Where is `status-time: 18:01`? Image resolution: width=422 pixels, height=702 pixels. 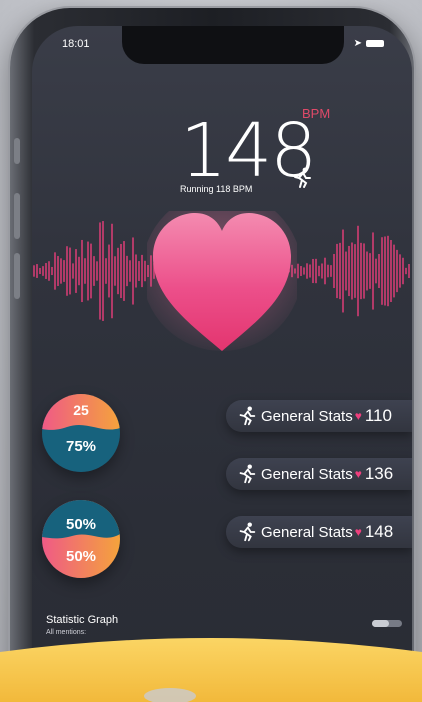 status-time: 18:01 is located at coordinates (76, 44).